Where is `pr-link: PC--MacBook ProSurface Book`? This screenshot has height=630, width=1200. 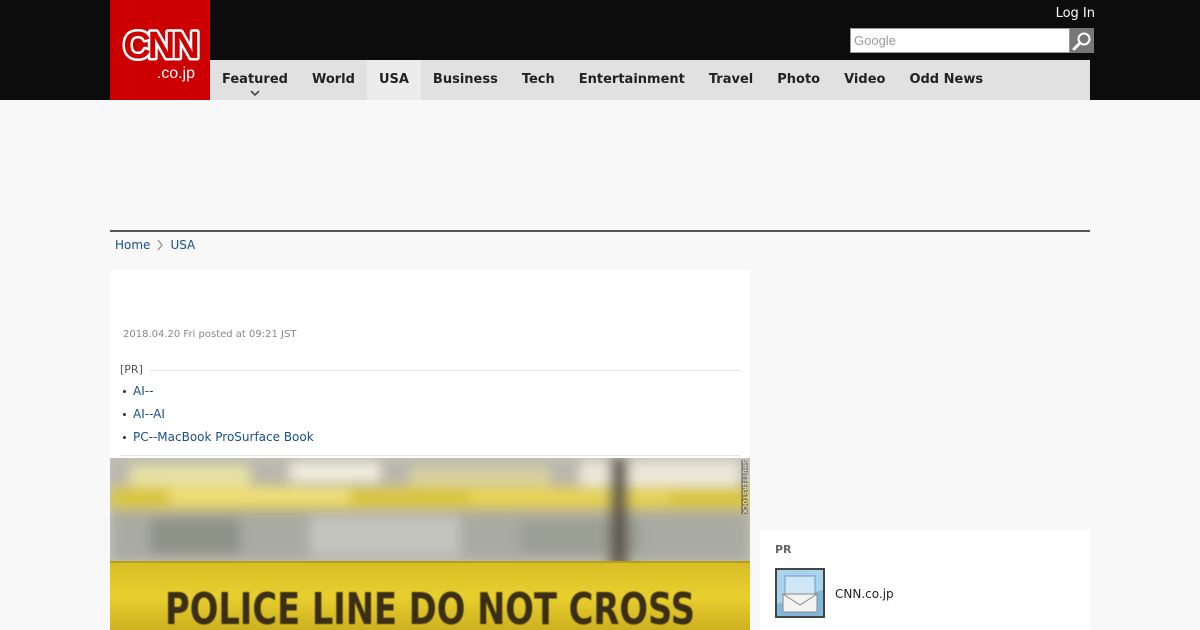 pr-link: PC--MacBook ProSurface Book is located at coordinates (223, 437).